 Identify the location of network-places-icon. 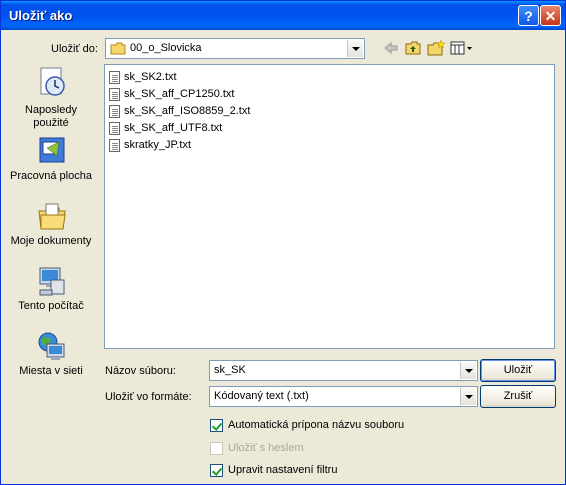
(51, 346).